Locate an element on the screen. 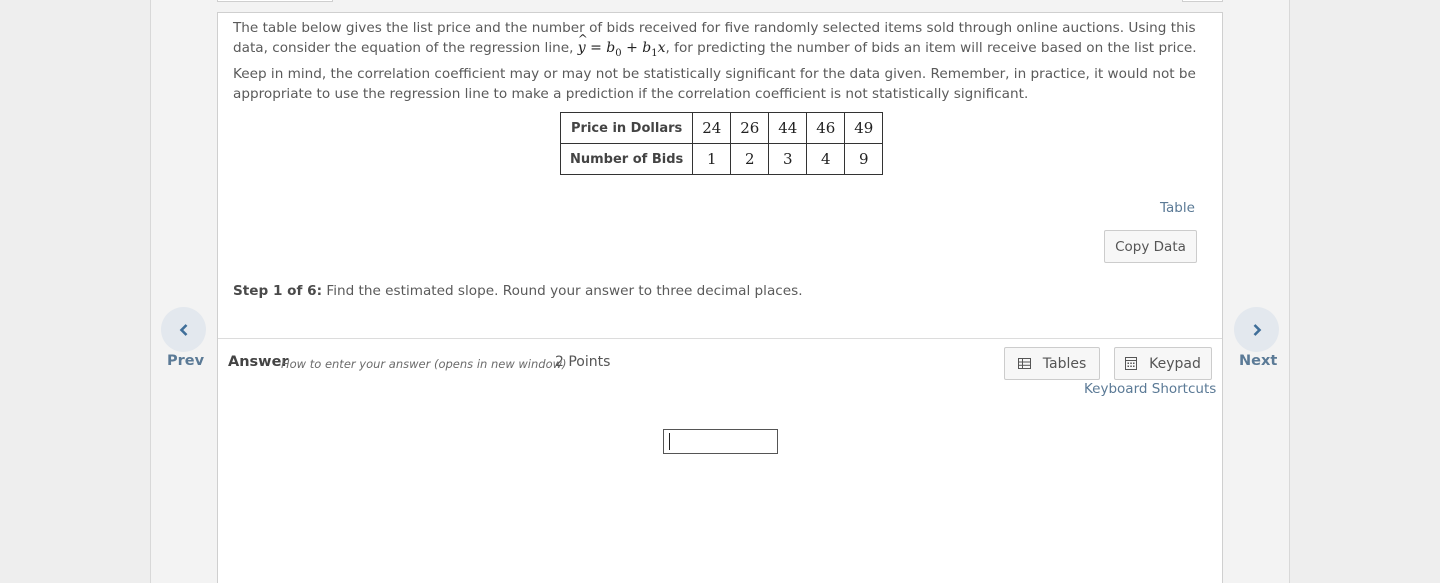 This screenshot has width=1440, height=583. tables-button-label: Tables is located at coordinates (1064, 363).